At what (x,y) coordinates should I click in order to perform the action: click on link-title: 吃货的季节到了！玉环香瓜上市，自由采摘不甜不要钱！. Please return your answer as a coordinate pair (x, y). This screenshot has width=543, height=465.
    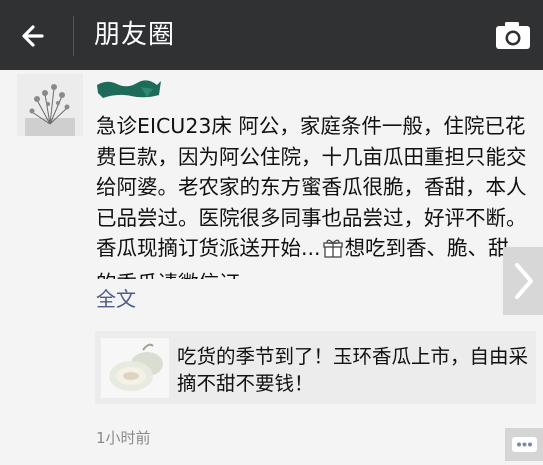
    Looking at the image, I should click on (353, 370).